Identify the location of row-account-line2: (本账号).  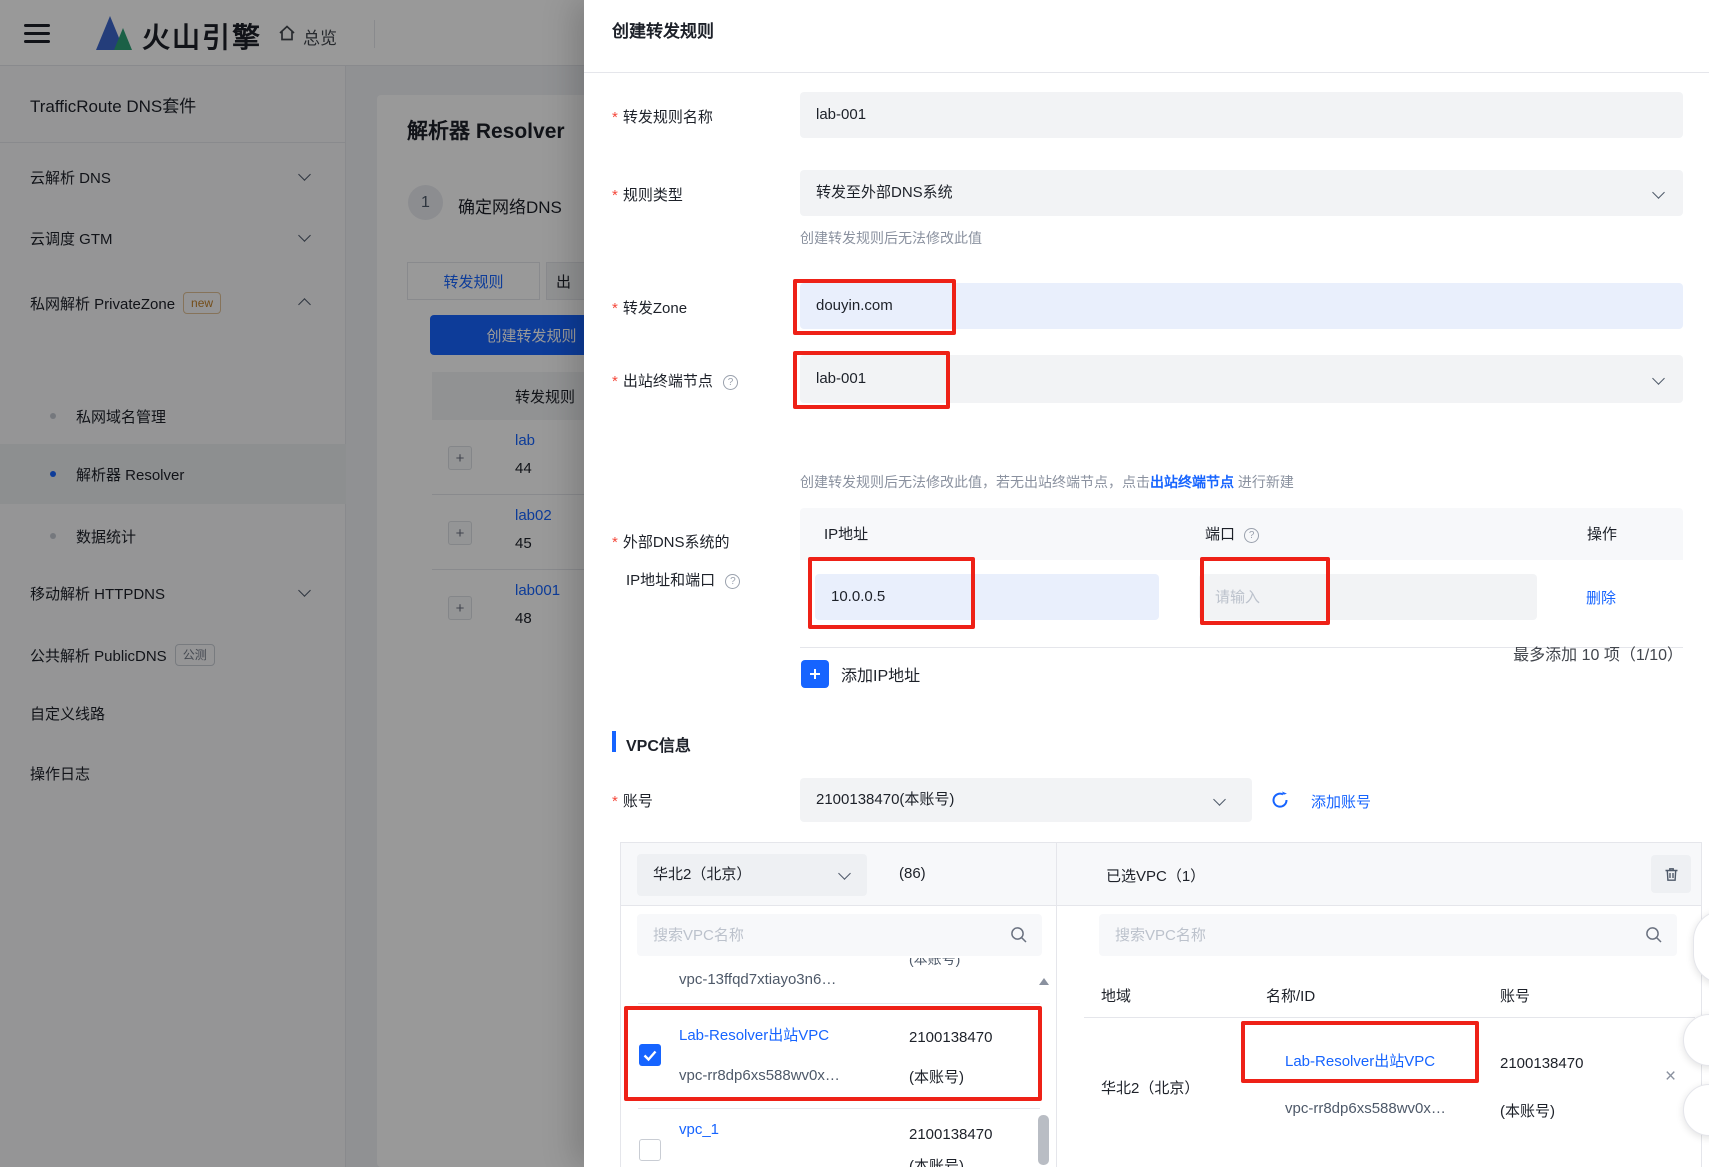
(1527, 1111).